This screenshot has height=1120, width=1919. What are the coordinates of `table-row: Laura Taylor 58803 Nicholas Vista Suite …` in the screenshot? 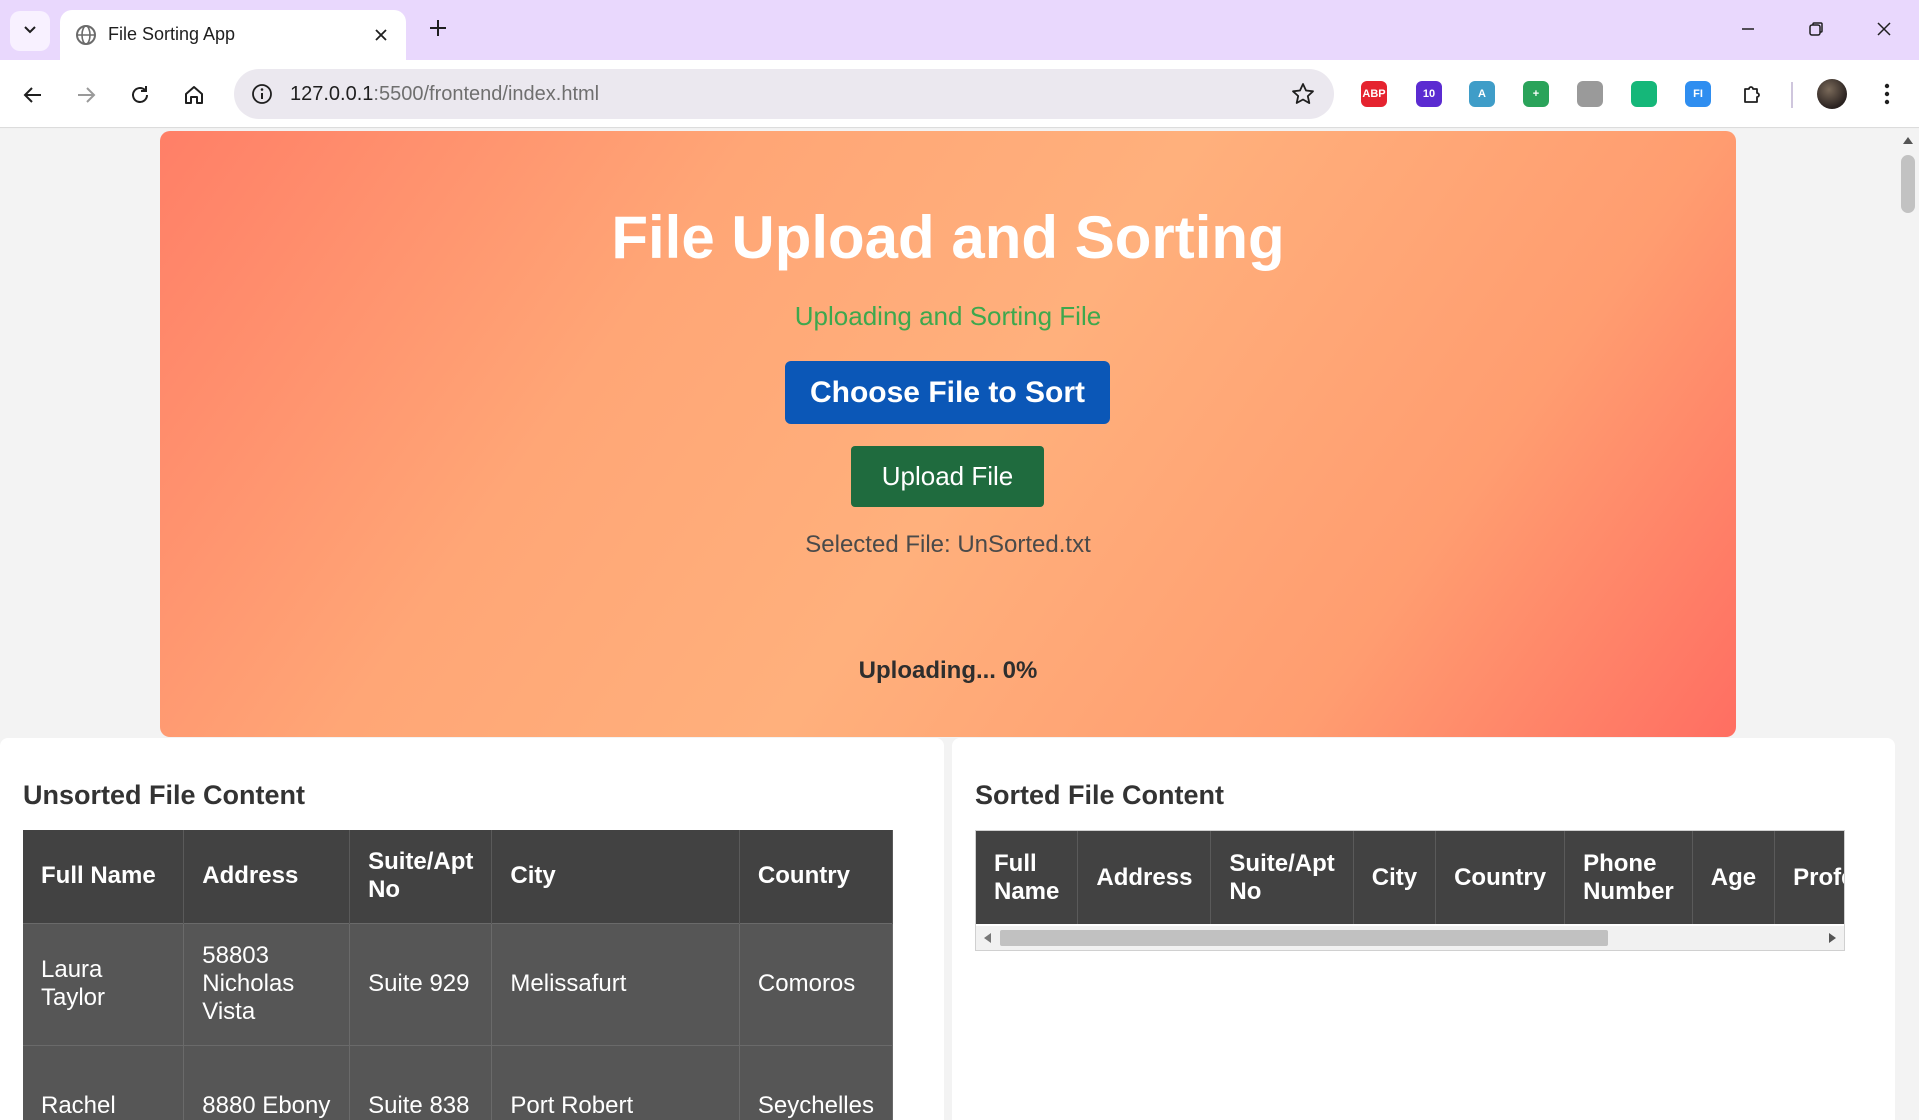 It's located at (458, 983).